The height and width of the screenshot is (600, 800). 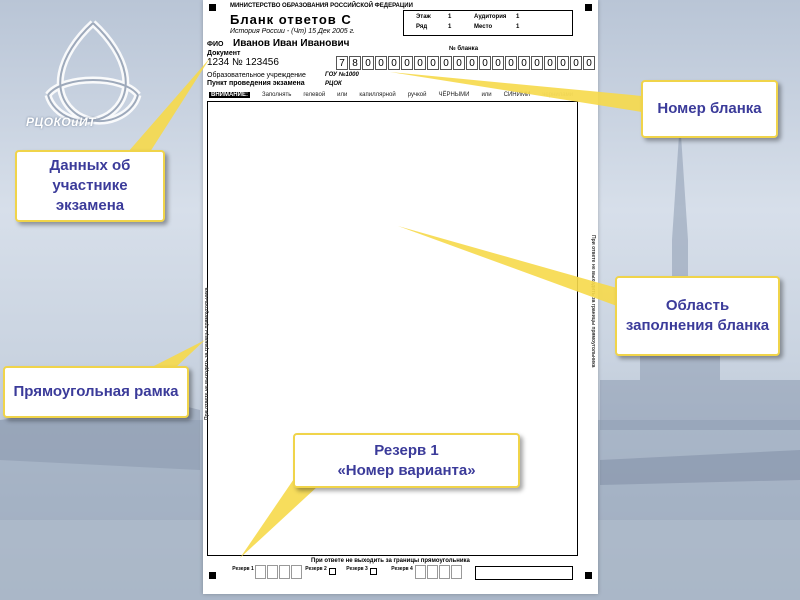 What do you see at coordinates (256, 75) in the screenshot?
I see `education-label: Образовательное учреждение` at bounding box center [256, 75].